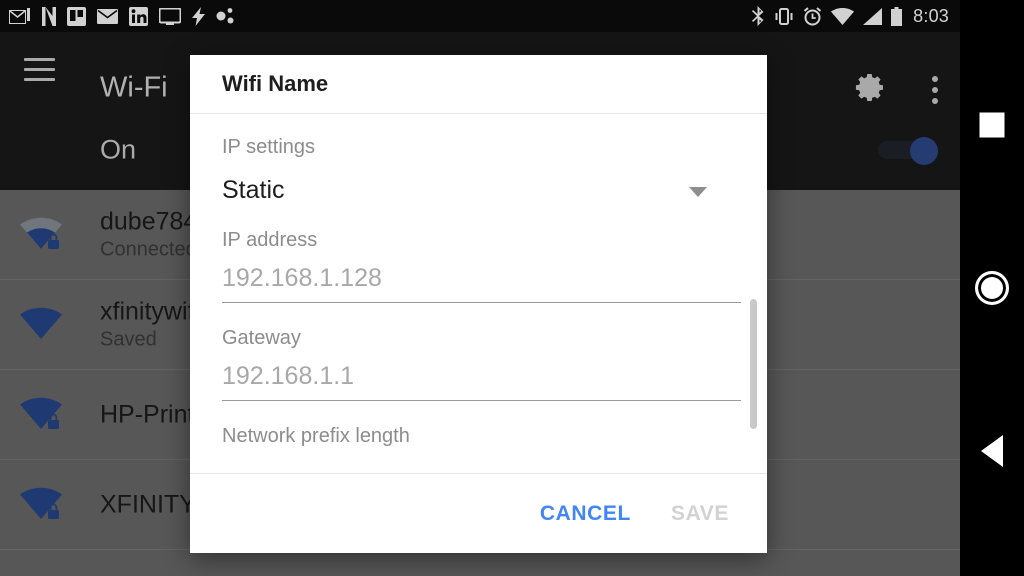 The image size is (1024, 576). Describe the element at coordinates (931, 15) in the screenshot. I see `status-bar-clock: 8:03` at that location.